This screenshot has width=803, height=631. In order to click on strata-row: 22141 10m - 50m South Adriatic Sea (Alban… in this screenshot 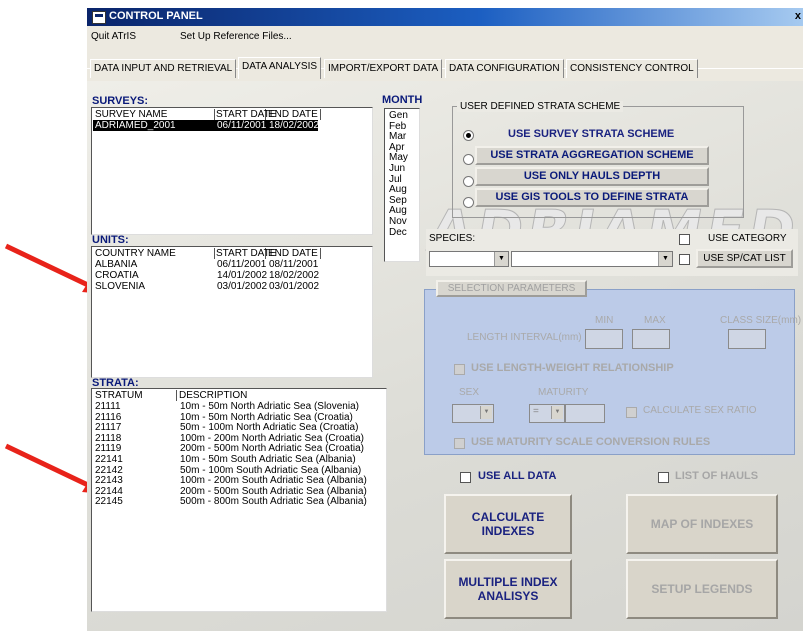, I will do `click(238, 459)`.